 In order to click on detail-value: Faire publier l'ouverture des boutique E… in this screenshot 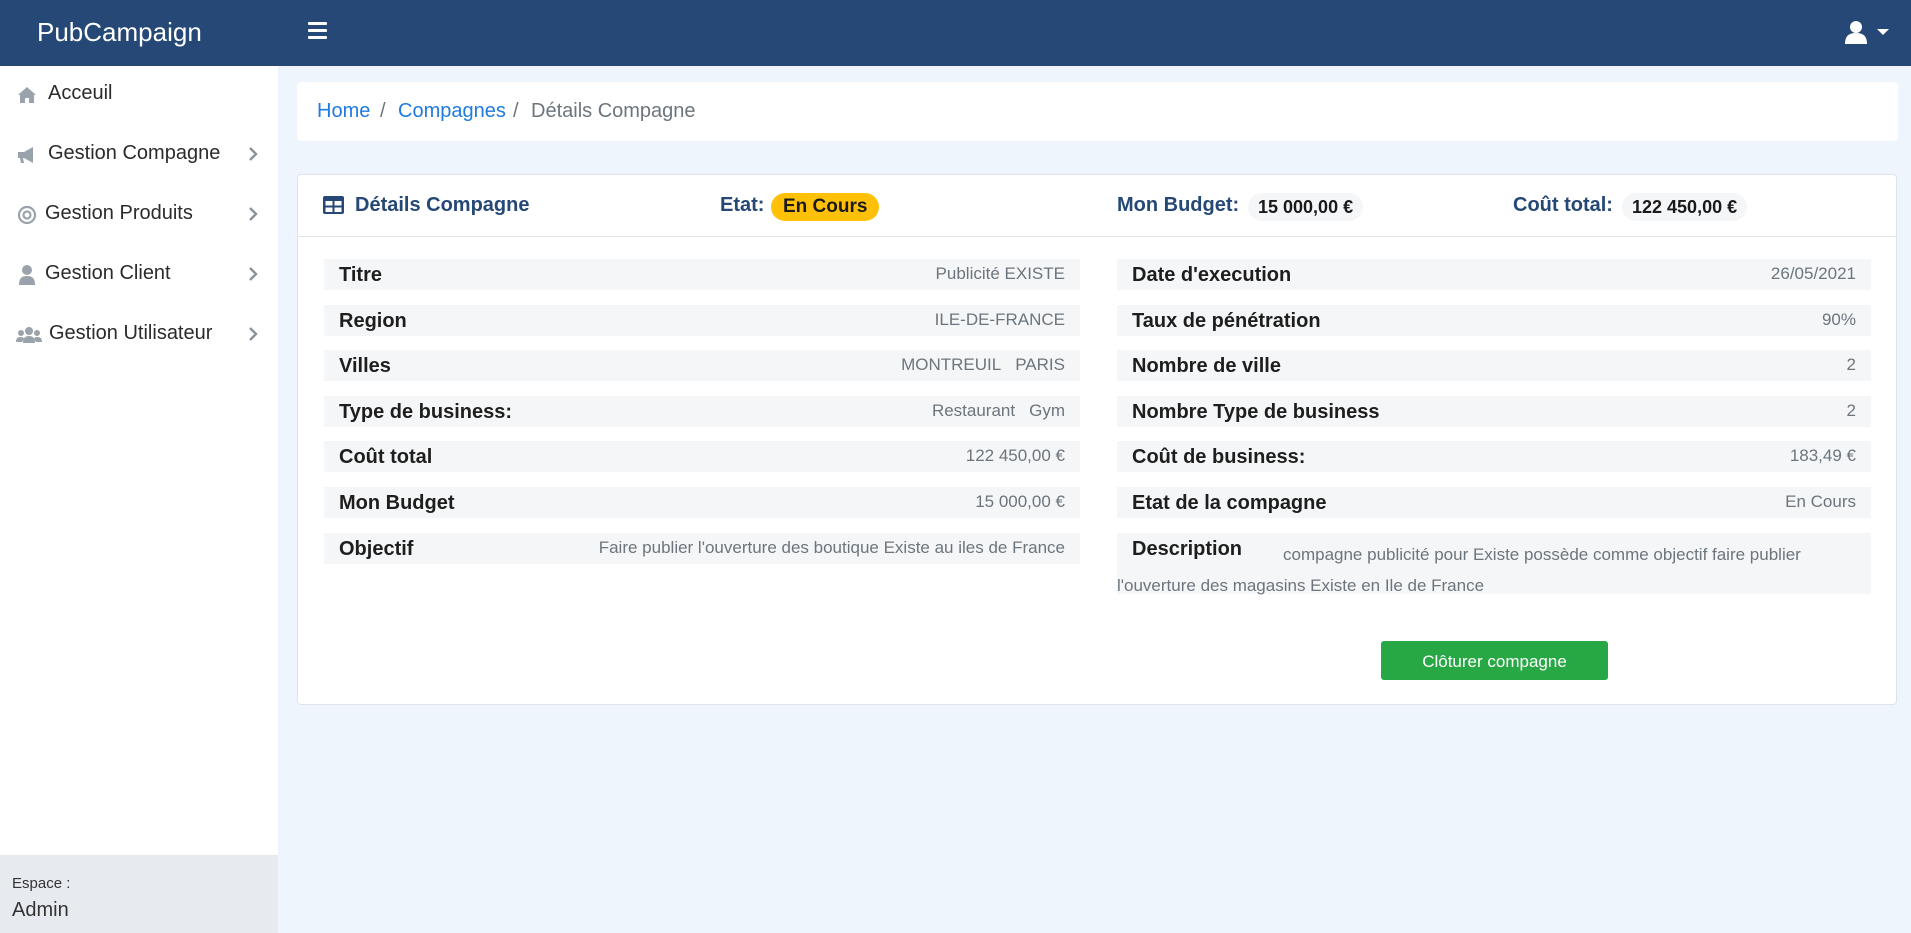, I will do `click(831, 547)`.